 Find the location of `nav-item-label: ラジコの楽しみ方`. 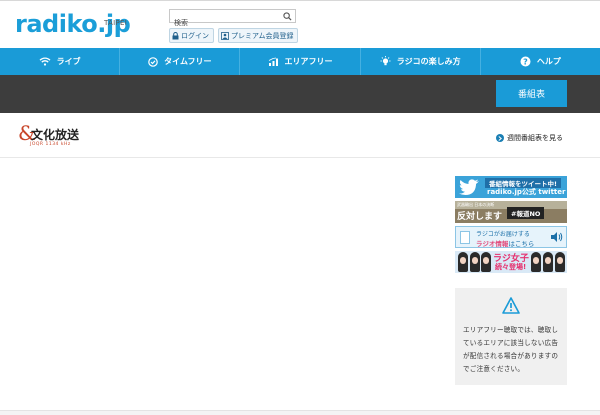

nav-item-label: ラジコの楽しみ方 is located at coordinates (428, 61).